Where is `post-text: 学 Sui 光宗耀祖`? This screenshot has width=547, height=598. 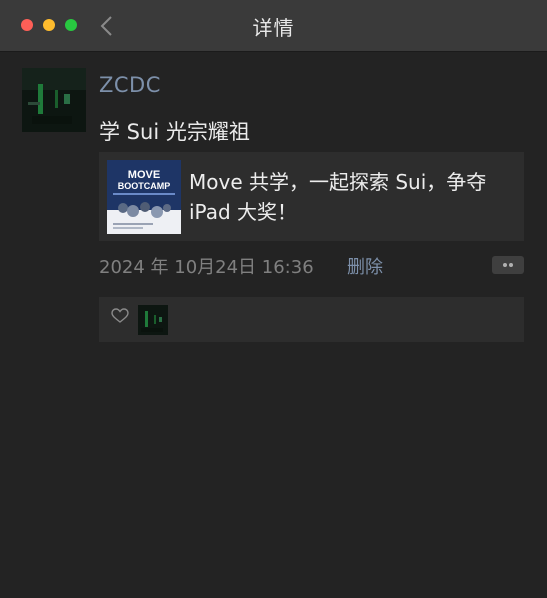
post-text: 学 Sui 光宗耀祖 is located at coordinates (174, 132).